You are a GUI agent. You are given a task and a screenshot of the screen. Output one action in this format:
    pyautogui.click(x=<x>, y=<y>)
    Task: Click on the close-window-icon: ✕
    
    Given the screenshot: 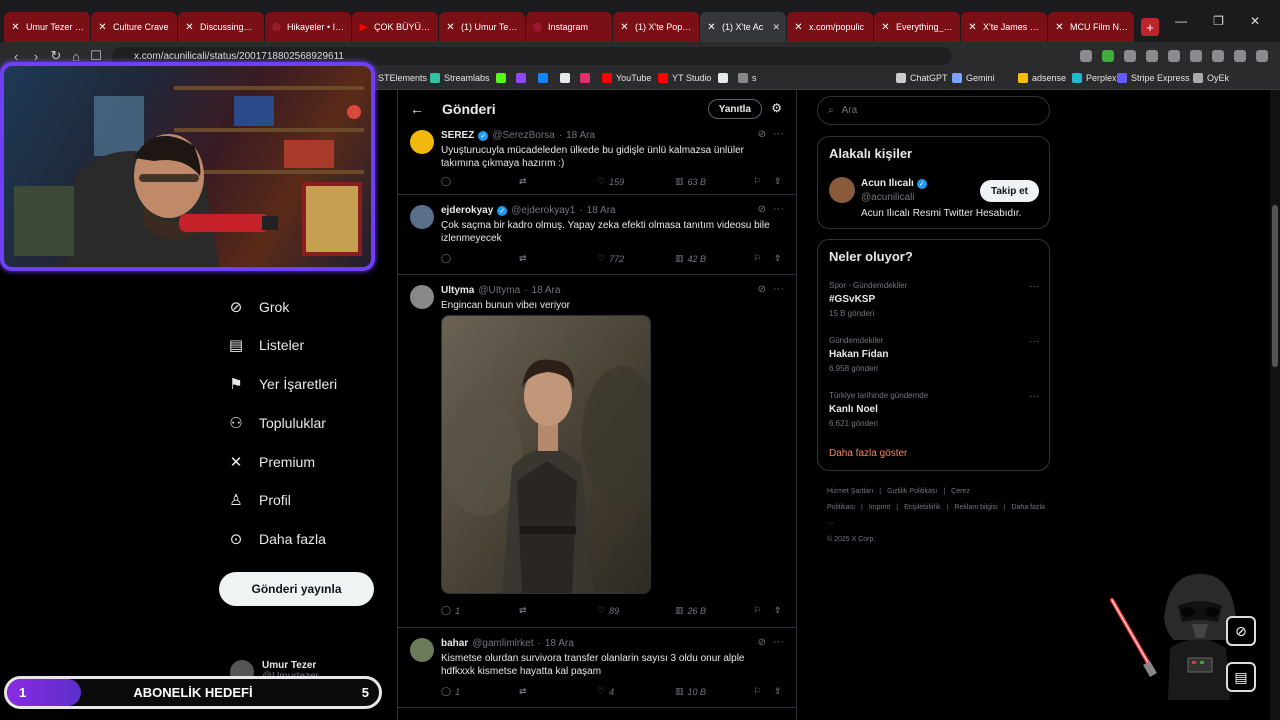 What is the action you would take?
    pyautogui.click(x=1255, y=21)
    